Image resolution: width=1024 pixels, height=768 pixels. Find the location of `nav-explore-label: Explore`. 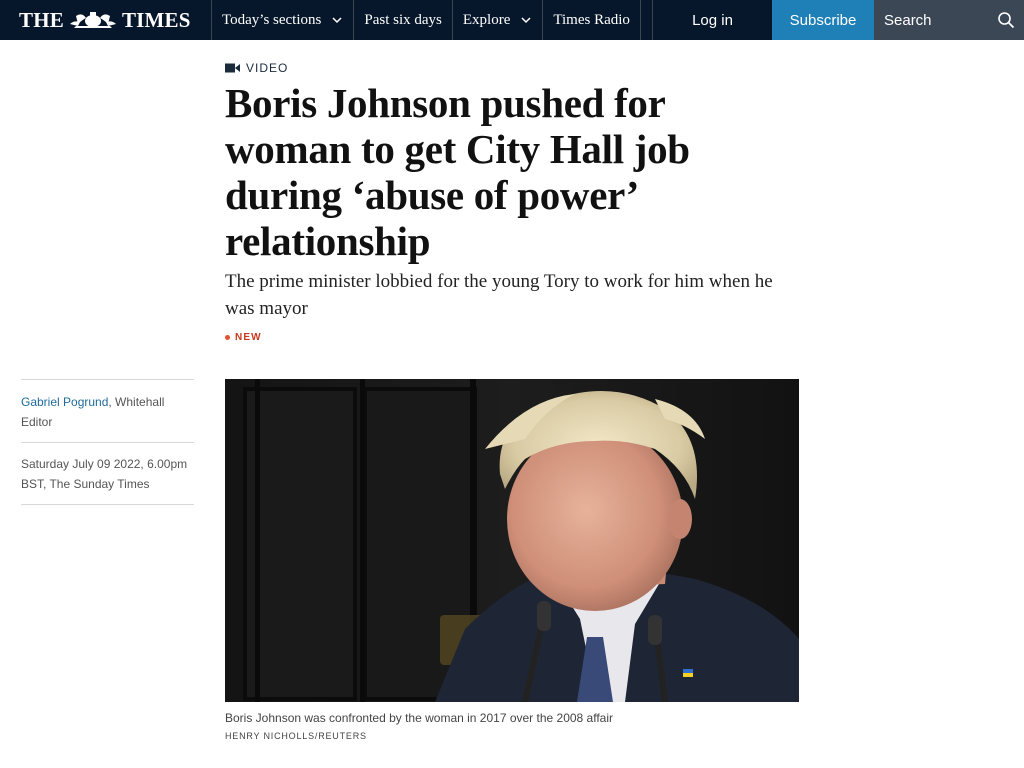

nav-explore-label: Explore is located at coordinates (486, 19).